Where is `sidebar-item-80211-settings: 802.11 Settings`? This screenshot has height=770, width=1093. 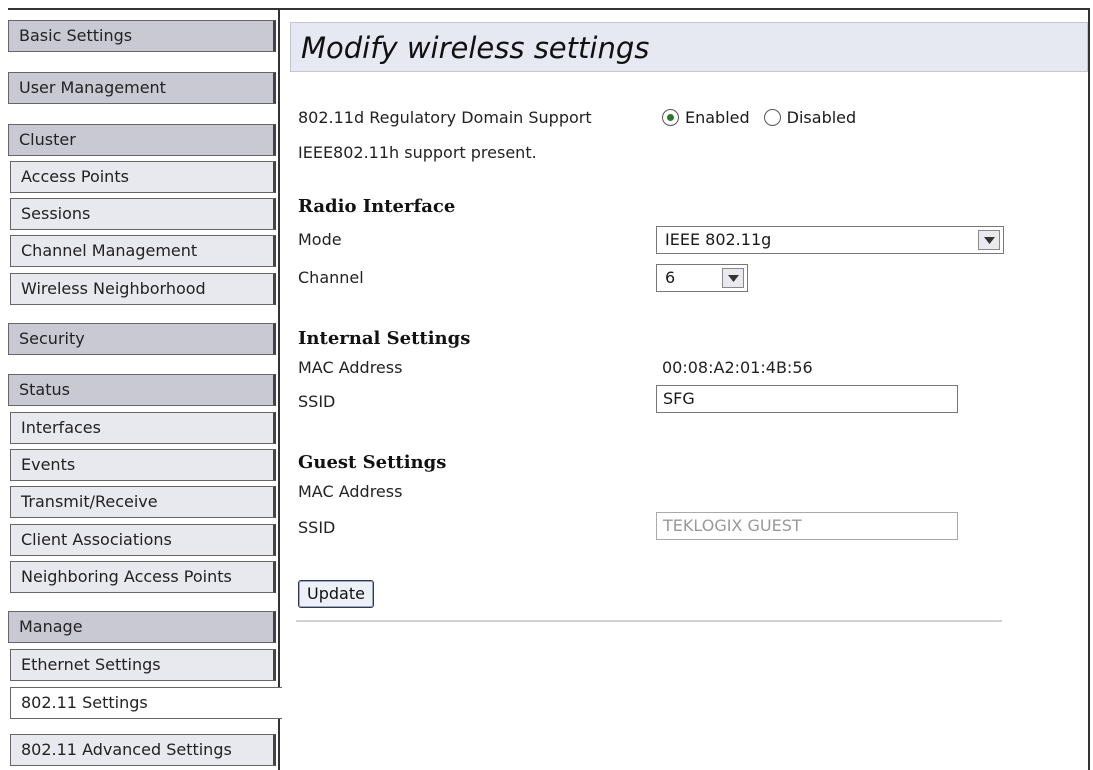
sidebar-item-80211-settings: 802.11 Settings is located at coordinates (146, 703).